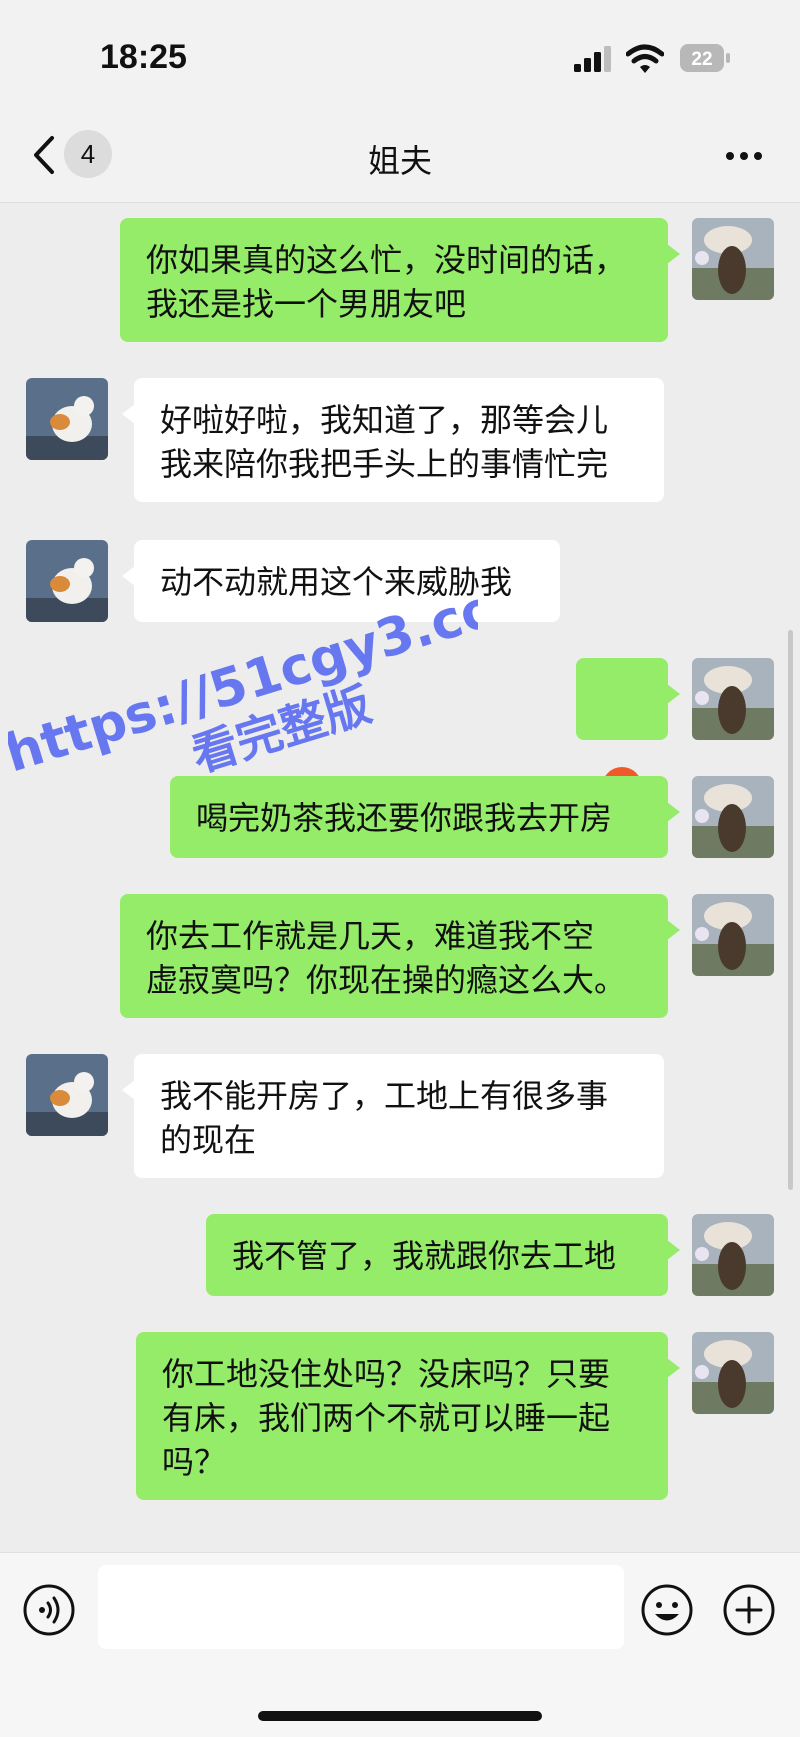  What do you see at coordinates (400, 956) in the screenshot?
I see `message-bubble: 你去工作就是几天，难道我不空 虚寂寞吗？你现在操的瘾这么大。` at bounding box center [400, 956].